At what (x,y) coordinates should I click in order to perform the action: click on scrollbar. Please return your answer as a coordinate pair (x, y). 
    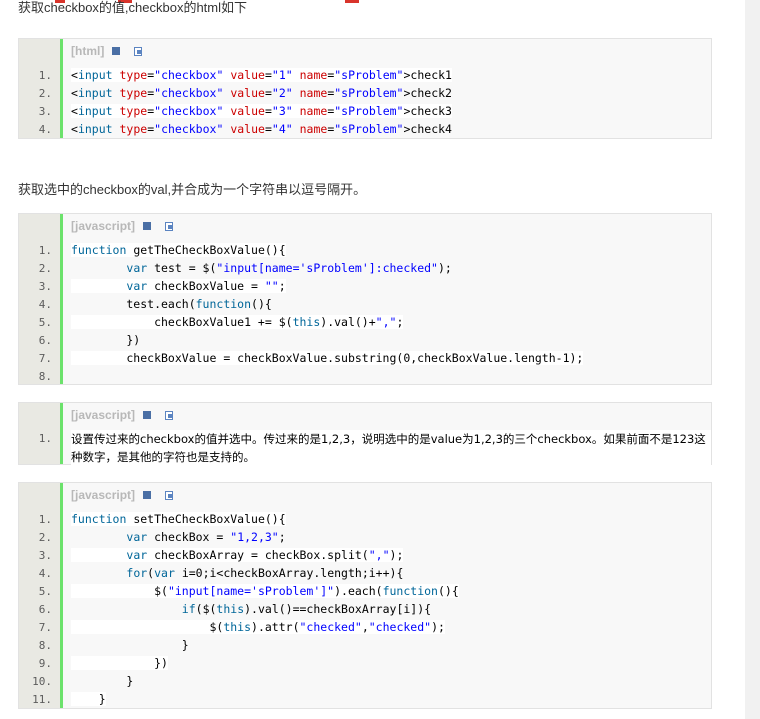
    Looking at the image, I should click on (752, 359).